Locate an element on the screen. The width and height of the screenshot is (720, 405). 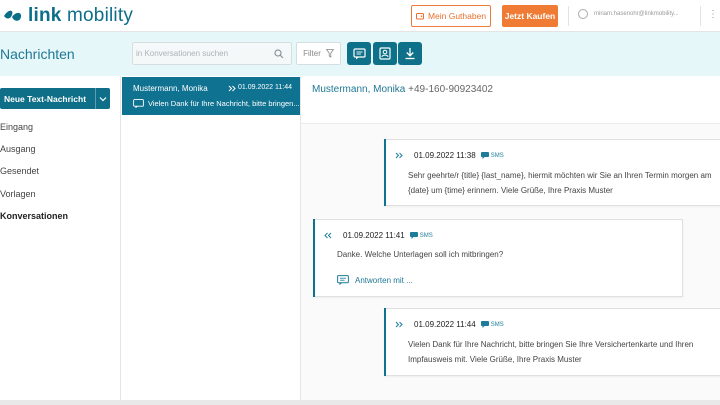
new-message-icon-button is located at coordinates (359, 53).